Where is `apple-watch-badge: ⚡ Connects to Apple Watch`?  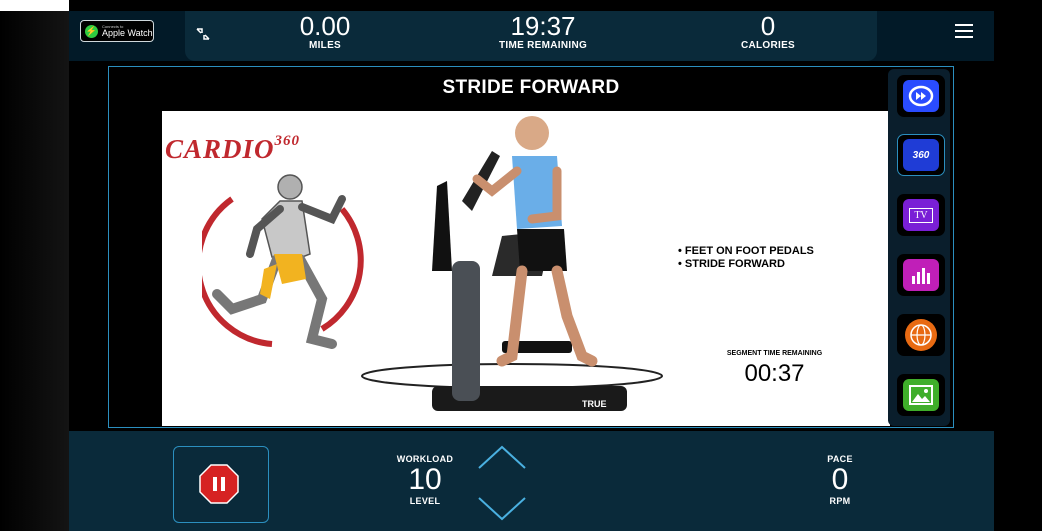
apple-watch-badge: ⚡ Connects to Apple Watch is located at coordinates (117, 31).